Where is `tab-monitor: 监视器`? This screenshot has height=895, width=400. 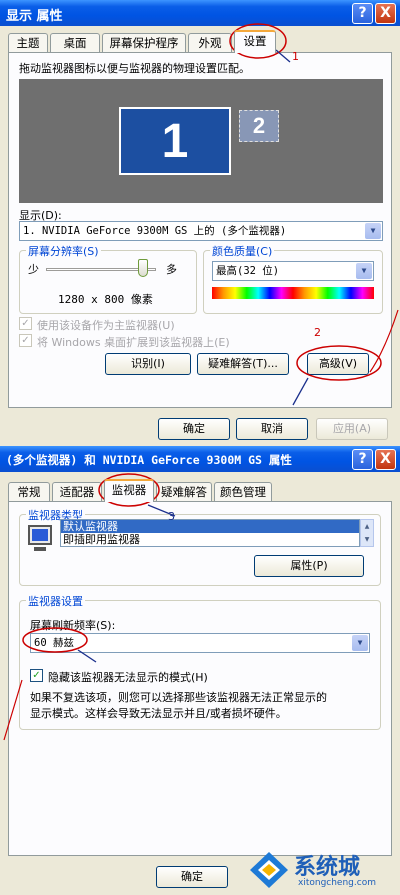 tab-monitor: 监视器 is located at coordinates (129, 490).